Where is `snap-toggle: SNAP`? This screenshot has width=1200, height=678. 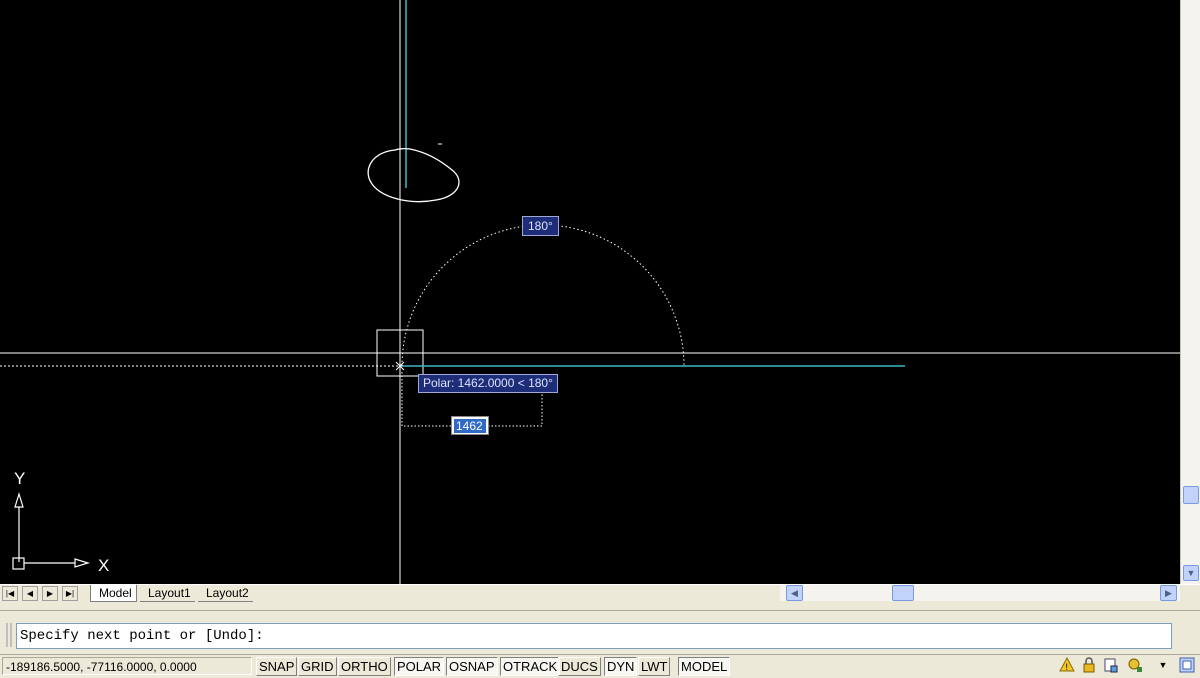
snap-toggle: SNAP is located at coordinates (277, 666).